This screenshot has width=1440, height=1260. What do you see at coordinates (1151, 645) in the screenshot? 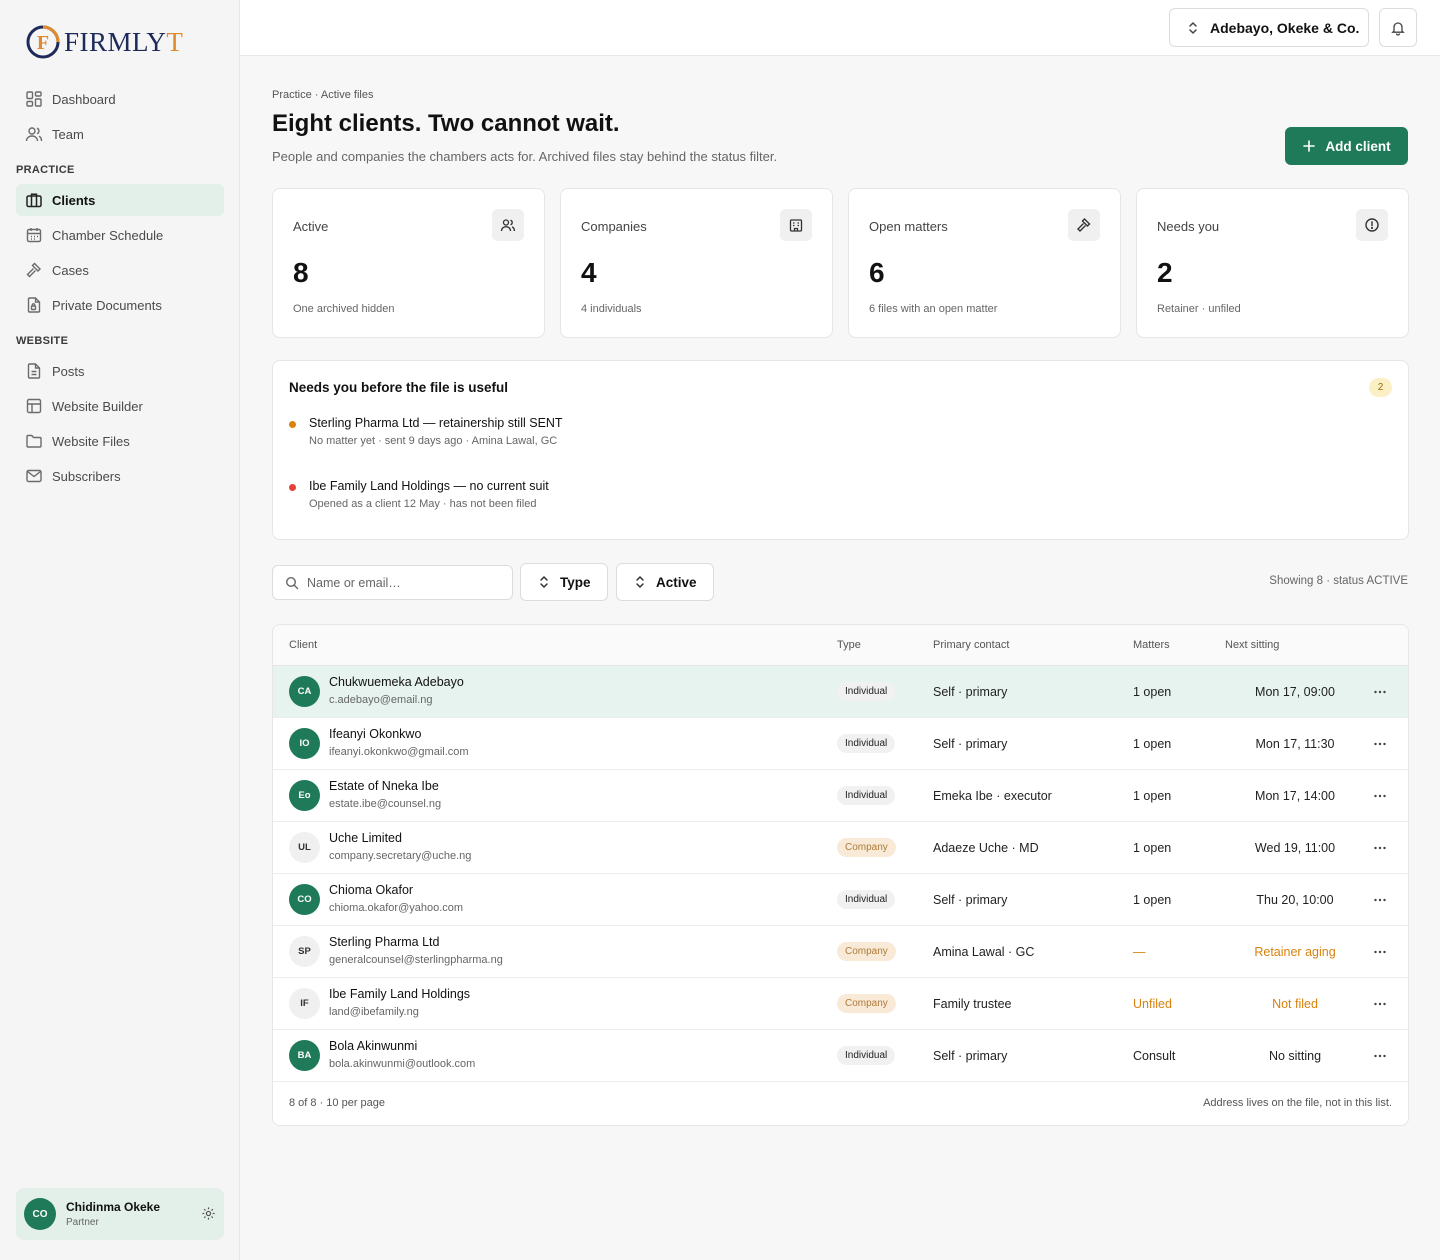
I see `column-header-matters: Matters` at bounding box center [1151, 645].